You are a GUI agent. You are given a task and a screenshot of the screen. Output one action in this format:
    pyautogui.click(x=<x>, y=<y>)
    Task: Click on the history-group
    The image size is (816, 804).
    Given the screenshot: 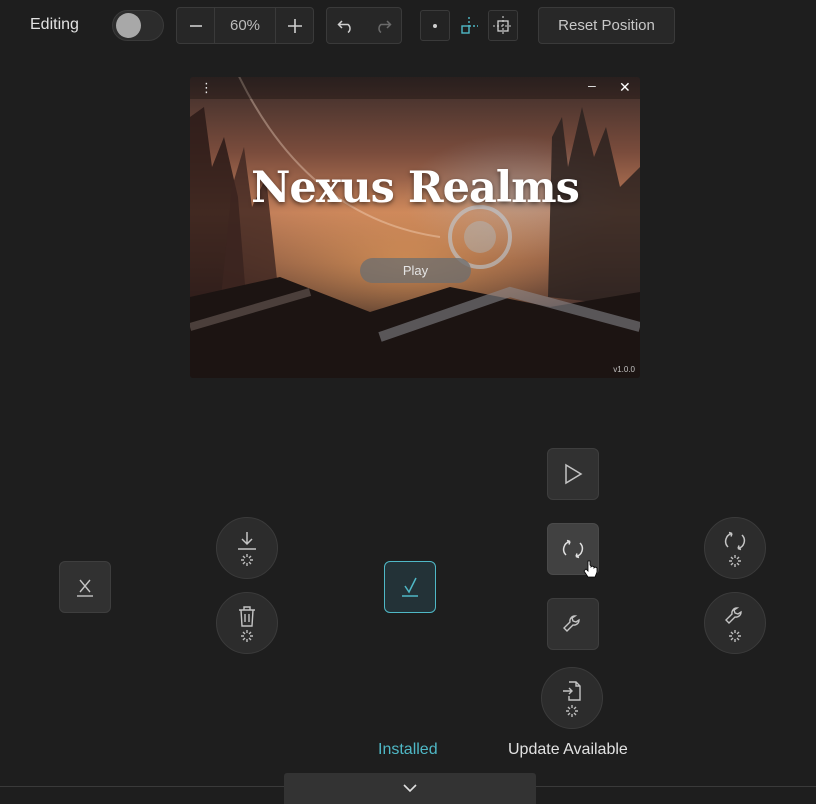 What is the action you would take?
    pyautogui.click(x=364, y=25)
    